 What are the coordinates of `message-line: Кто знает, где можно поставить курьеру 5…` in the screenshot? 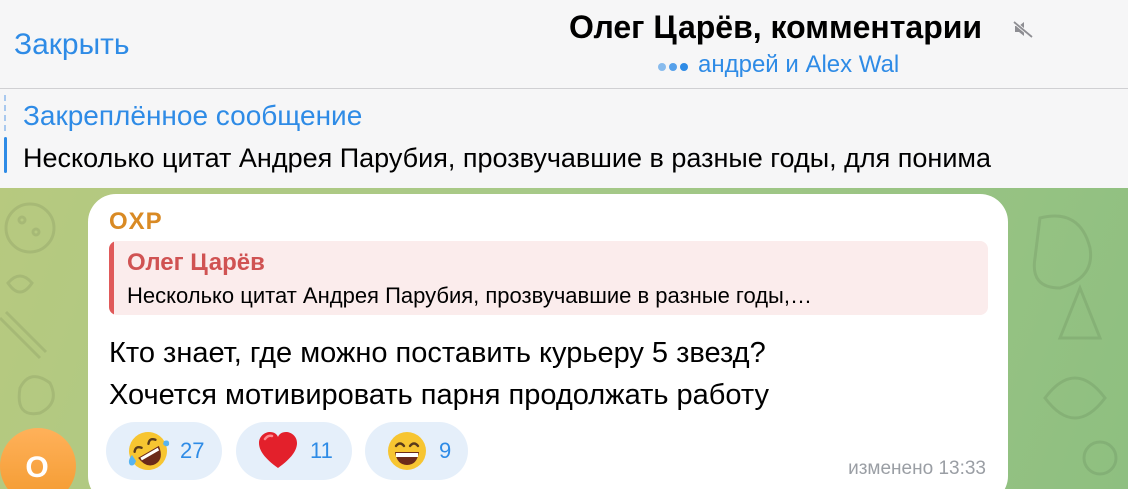 It's located at (437, 353).